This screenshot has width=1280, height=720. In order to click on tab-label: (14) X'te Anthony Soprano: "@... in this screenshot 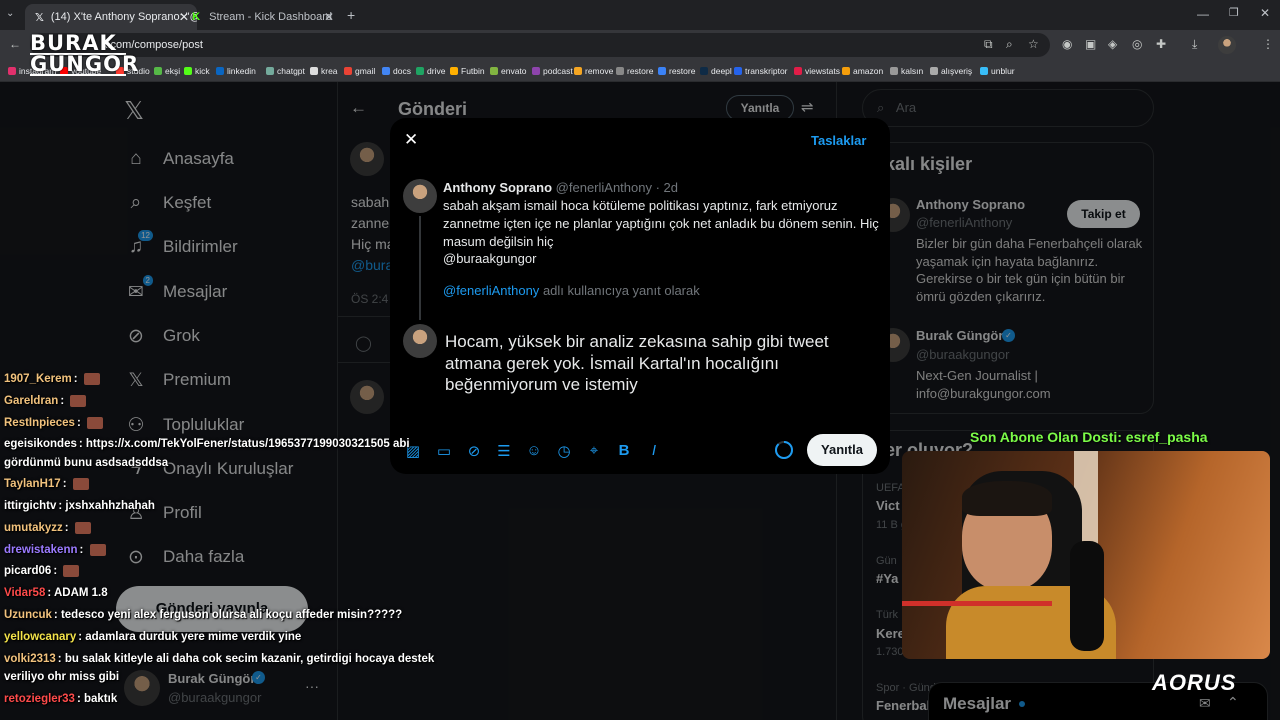, I will do `click(123, 17)`.